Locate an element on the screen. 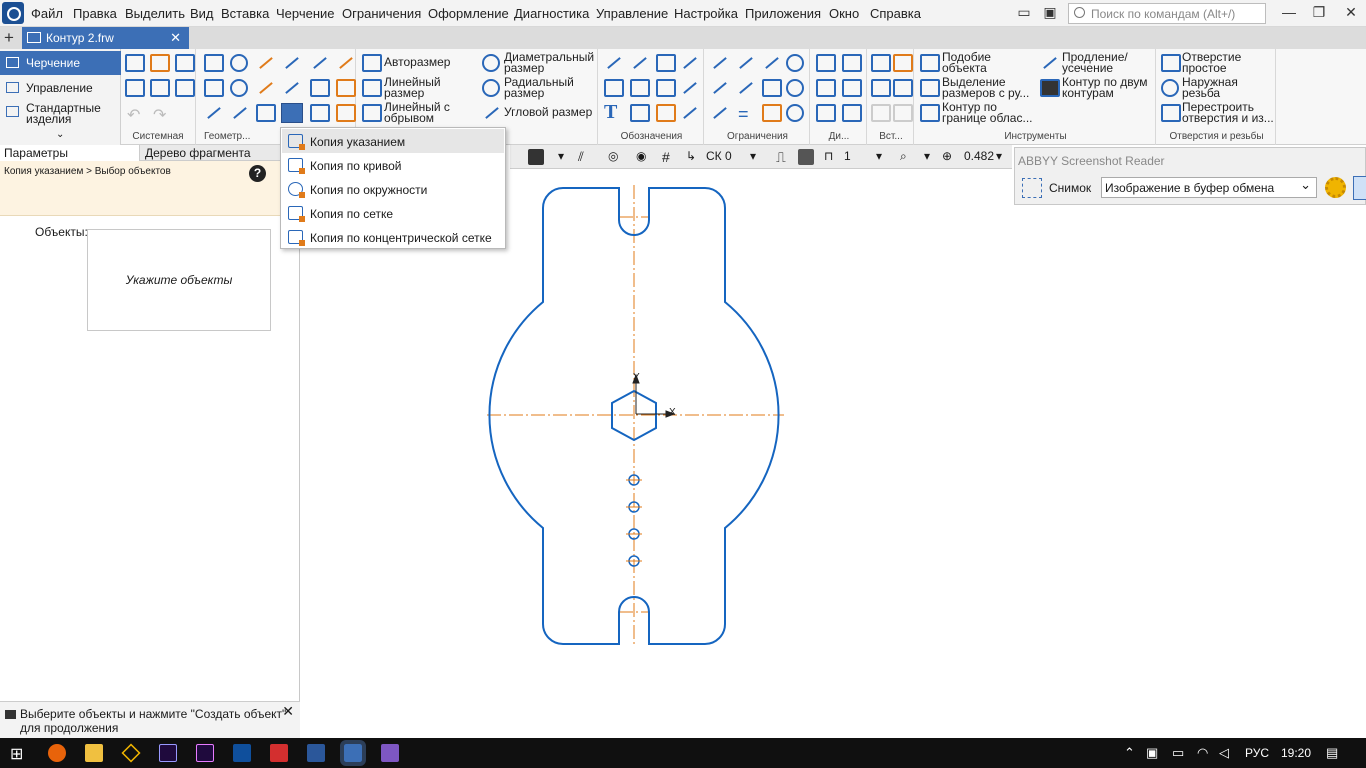 The image size is (1366, 768). save-icon is located at coordinates (185, 63).